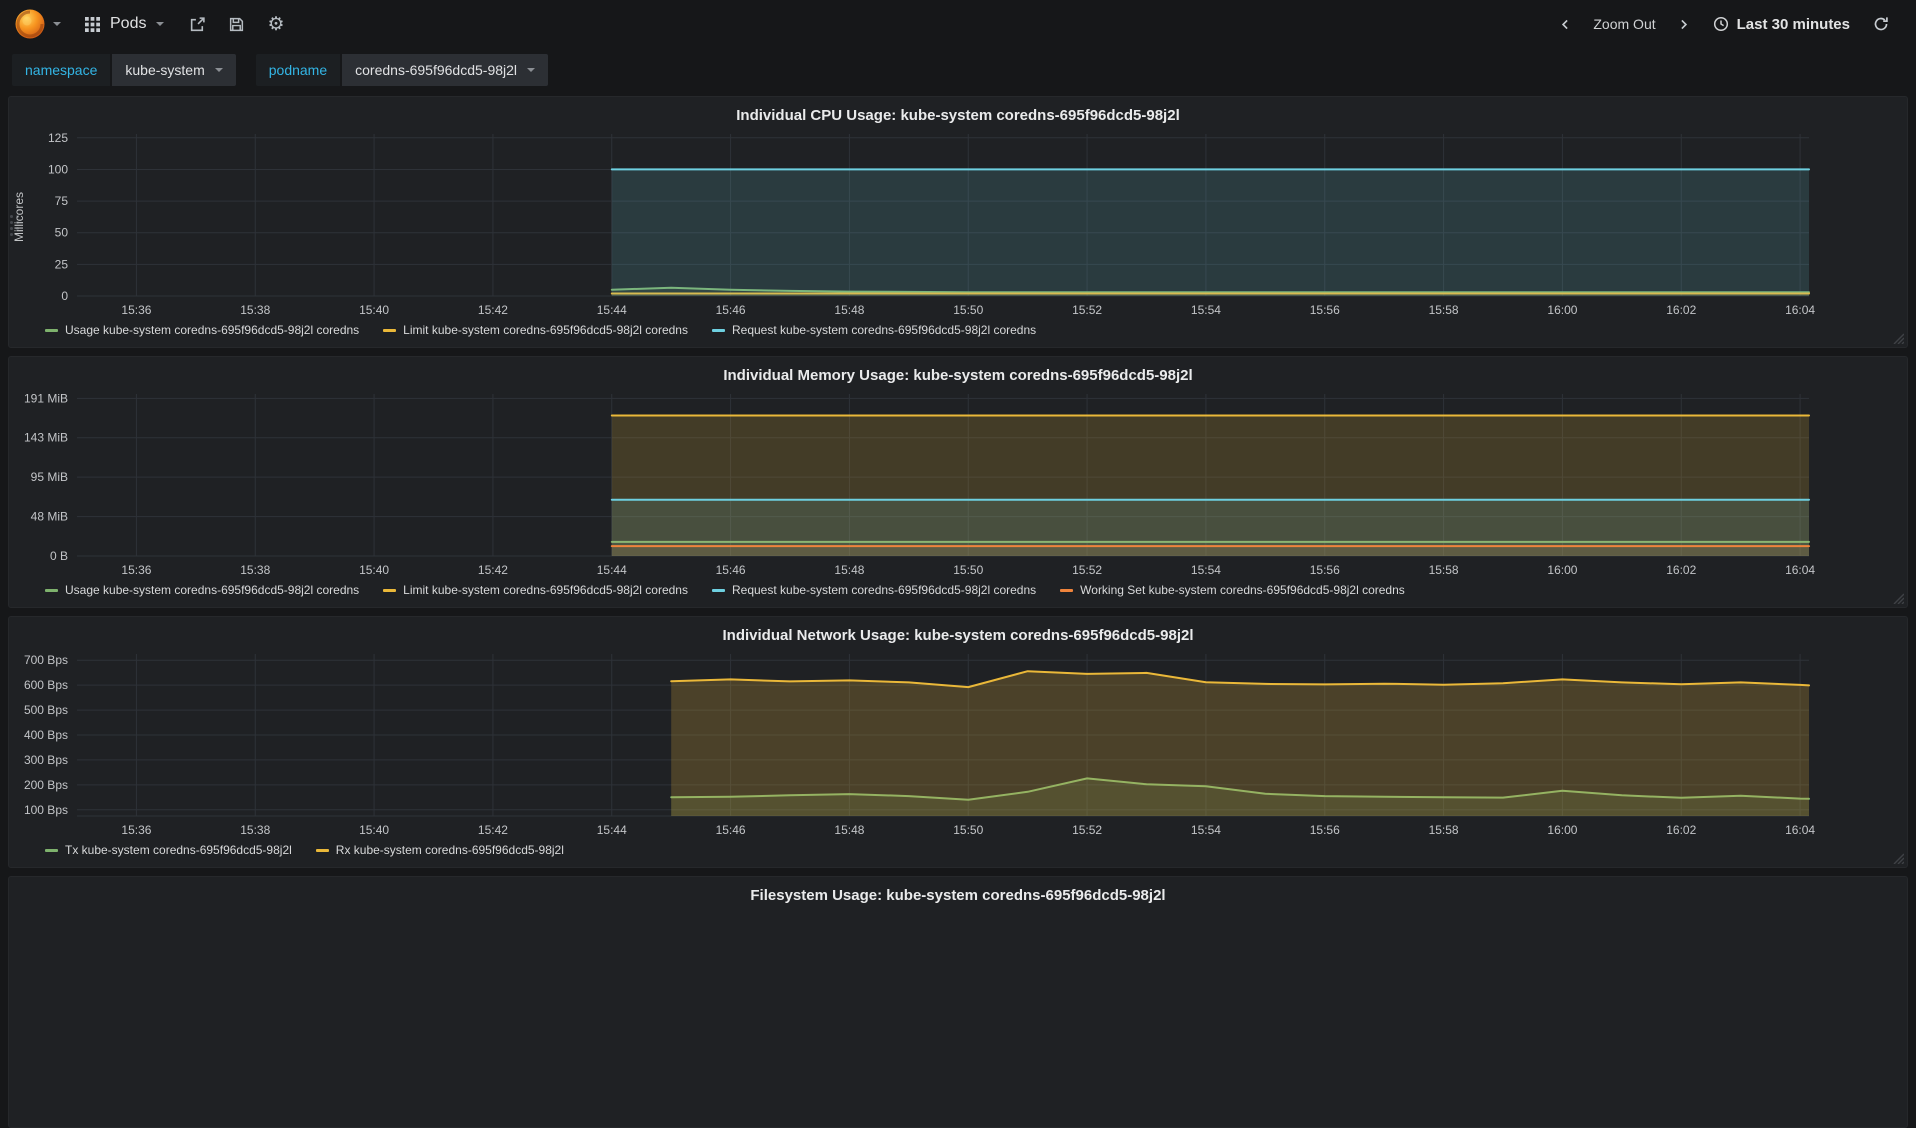 The image size is (1916, 1128). I want to click on share-button, so click(197, 24).